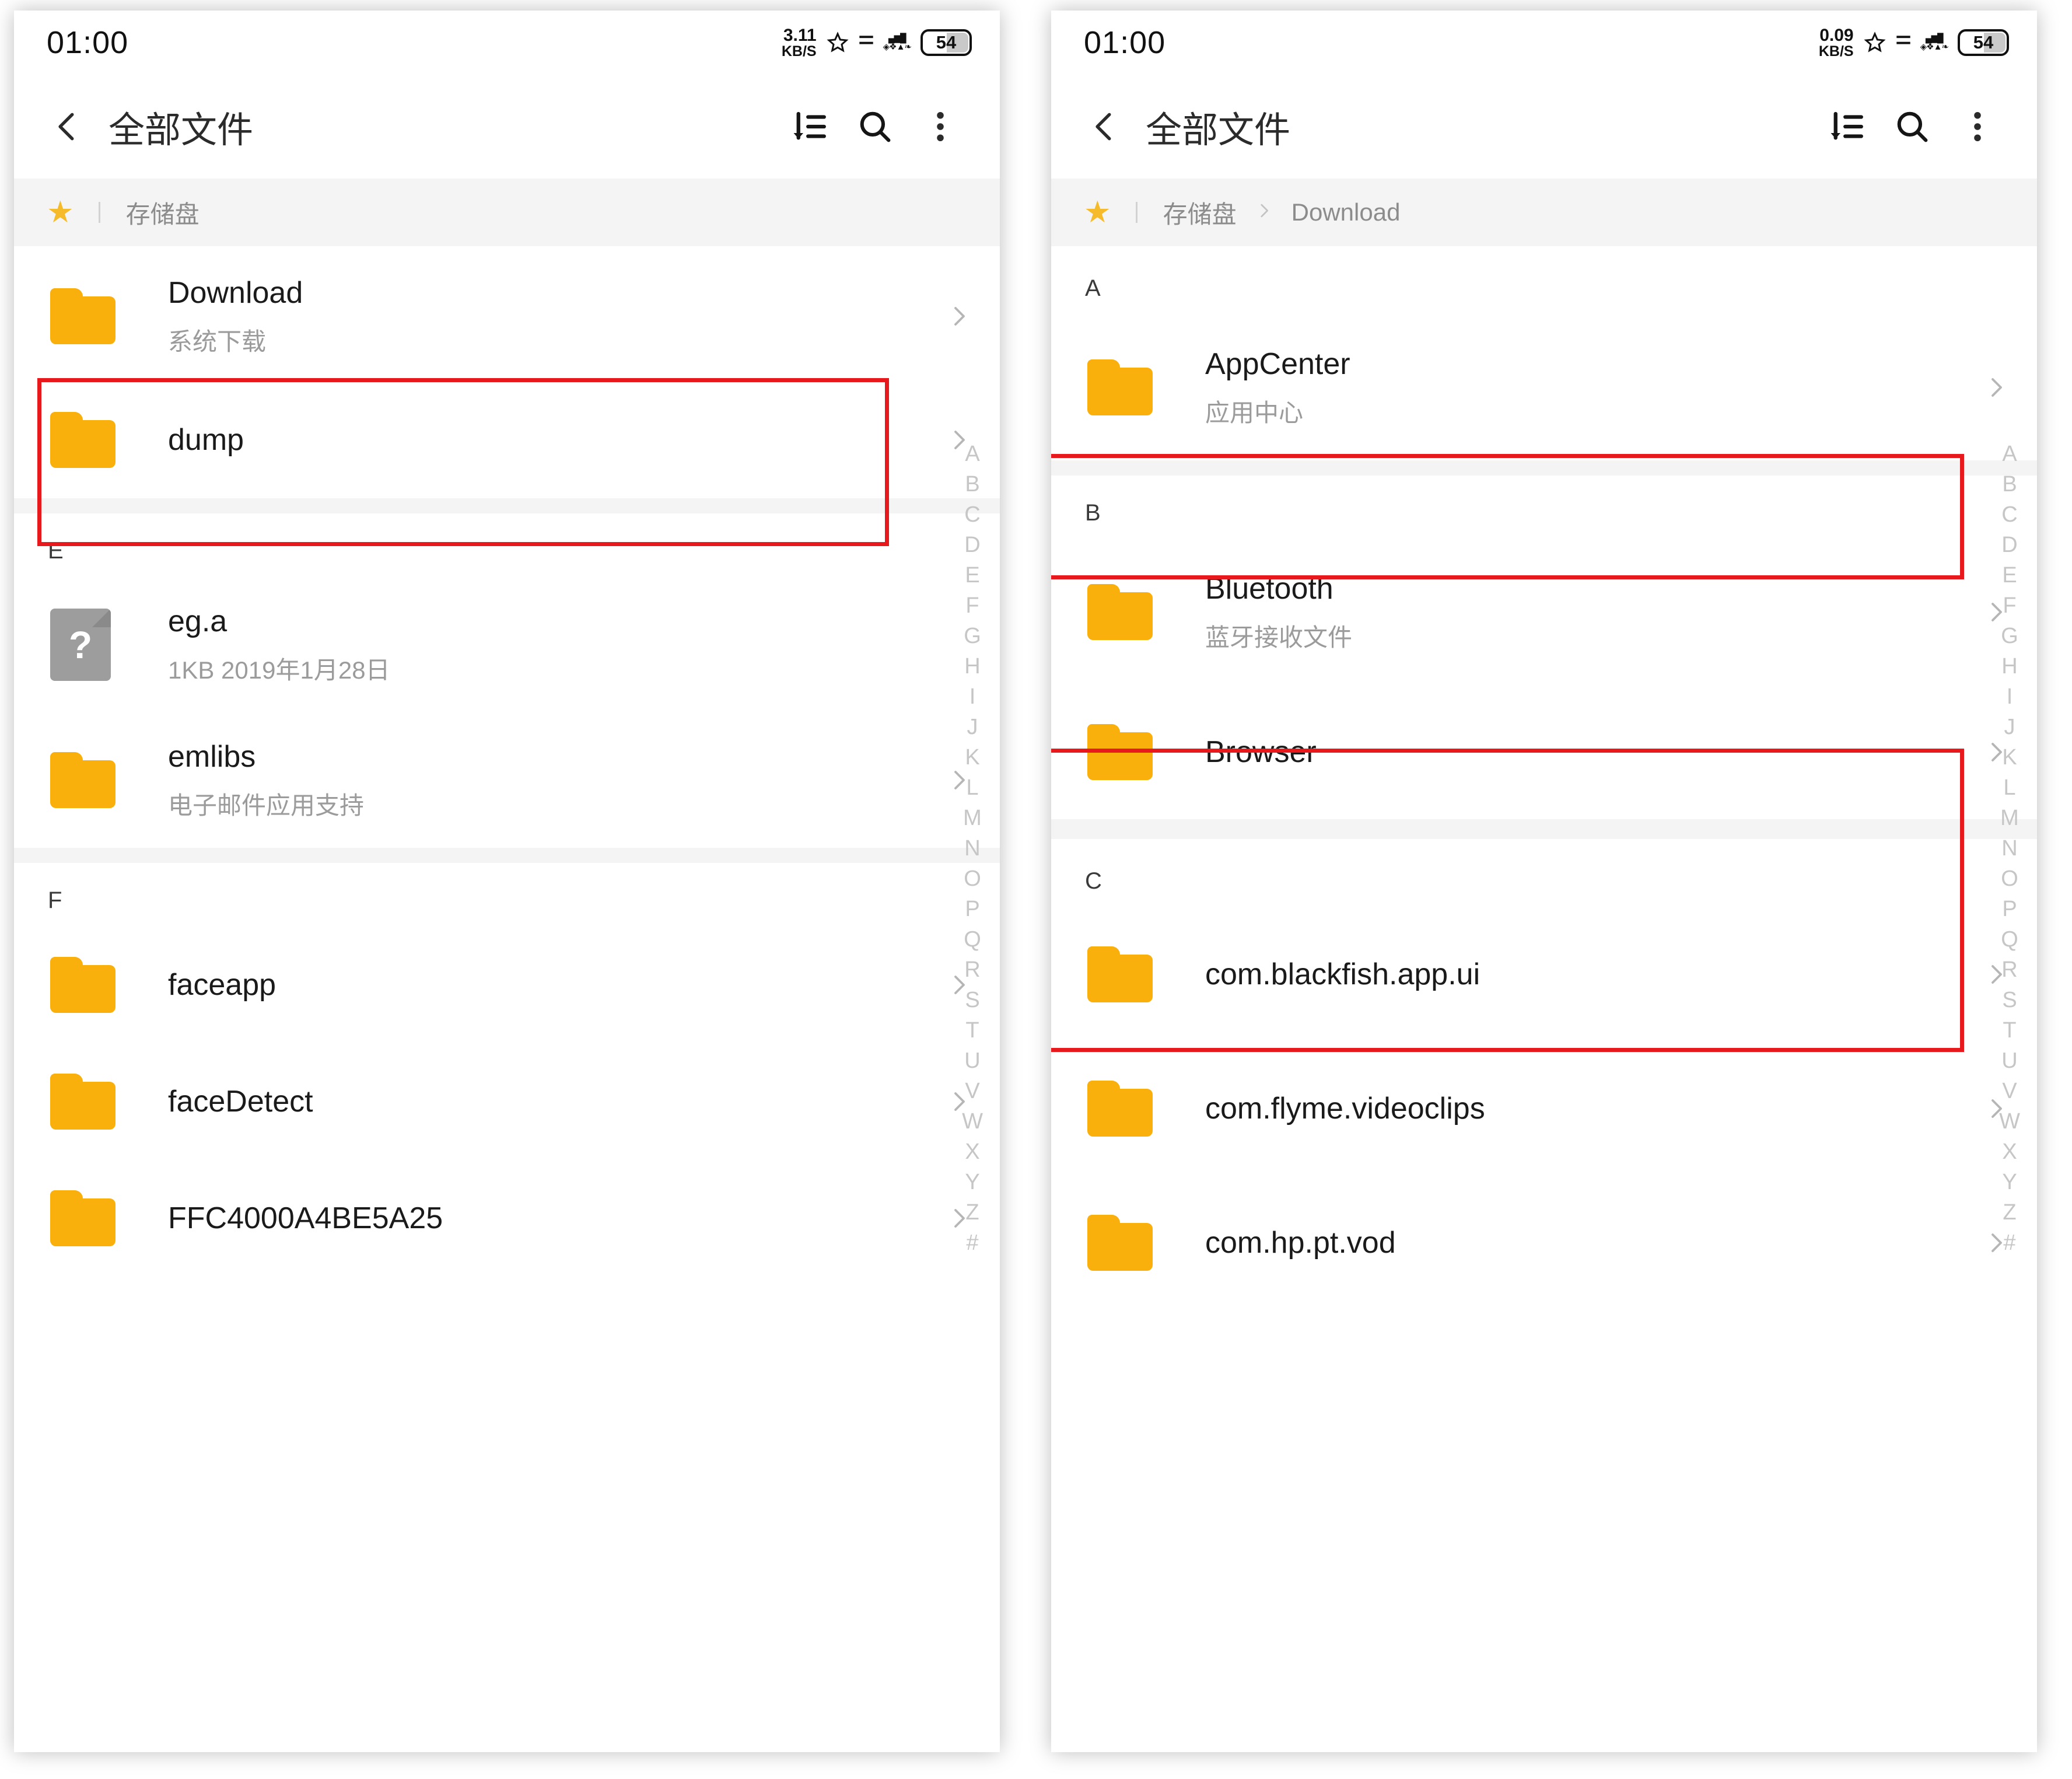 Image resolution: width=2072 pixels, height=1779 pixels. I want to click on list-item: com.hp.pt.vod, so click(1544, 1243).